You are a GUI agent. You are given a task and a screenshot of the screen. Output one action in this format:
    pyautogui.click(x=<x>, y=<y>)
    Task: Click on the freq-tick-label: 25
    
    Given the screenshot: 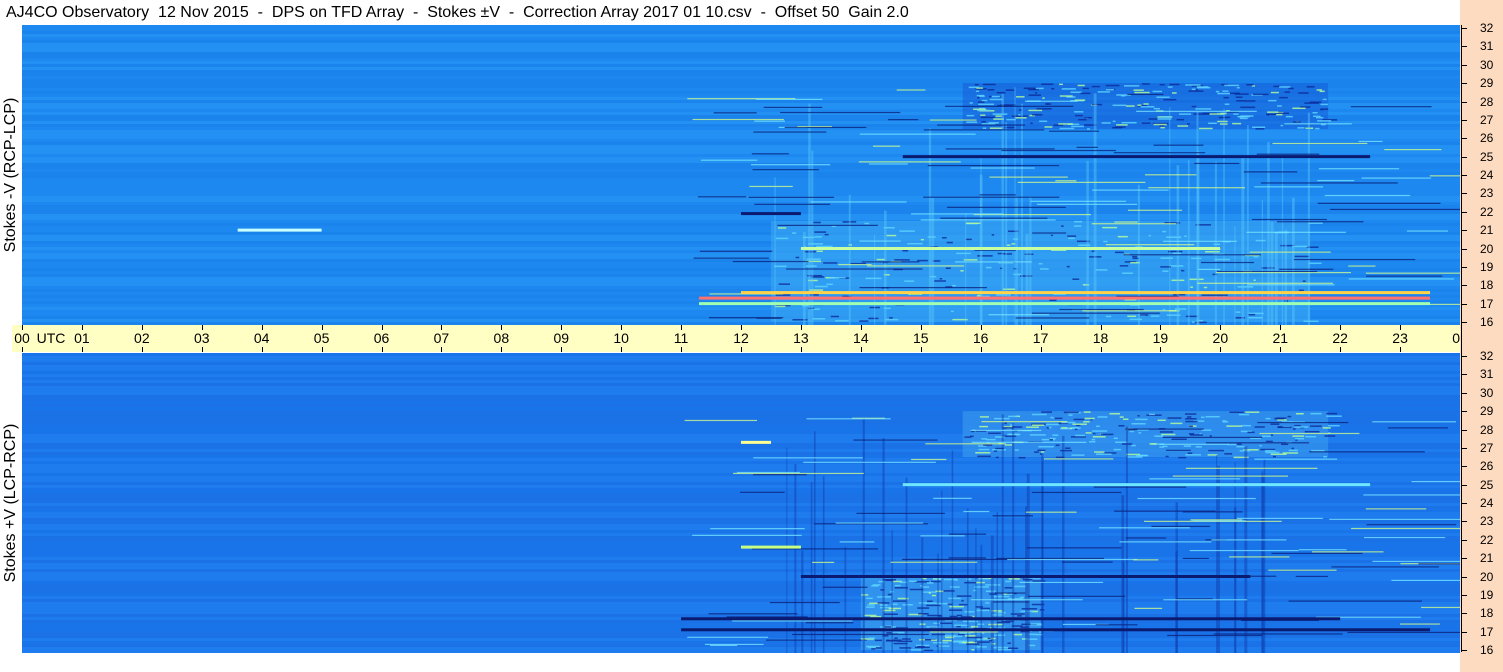 What is the action you would take?
    pyautogui.click(x=1487, y=156)
    